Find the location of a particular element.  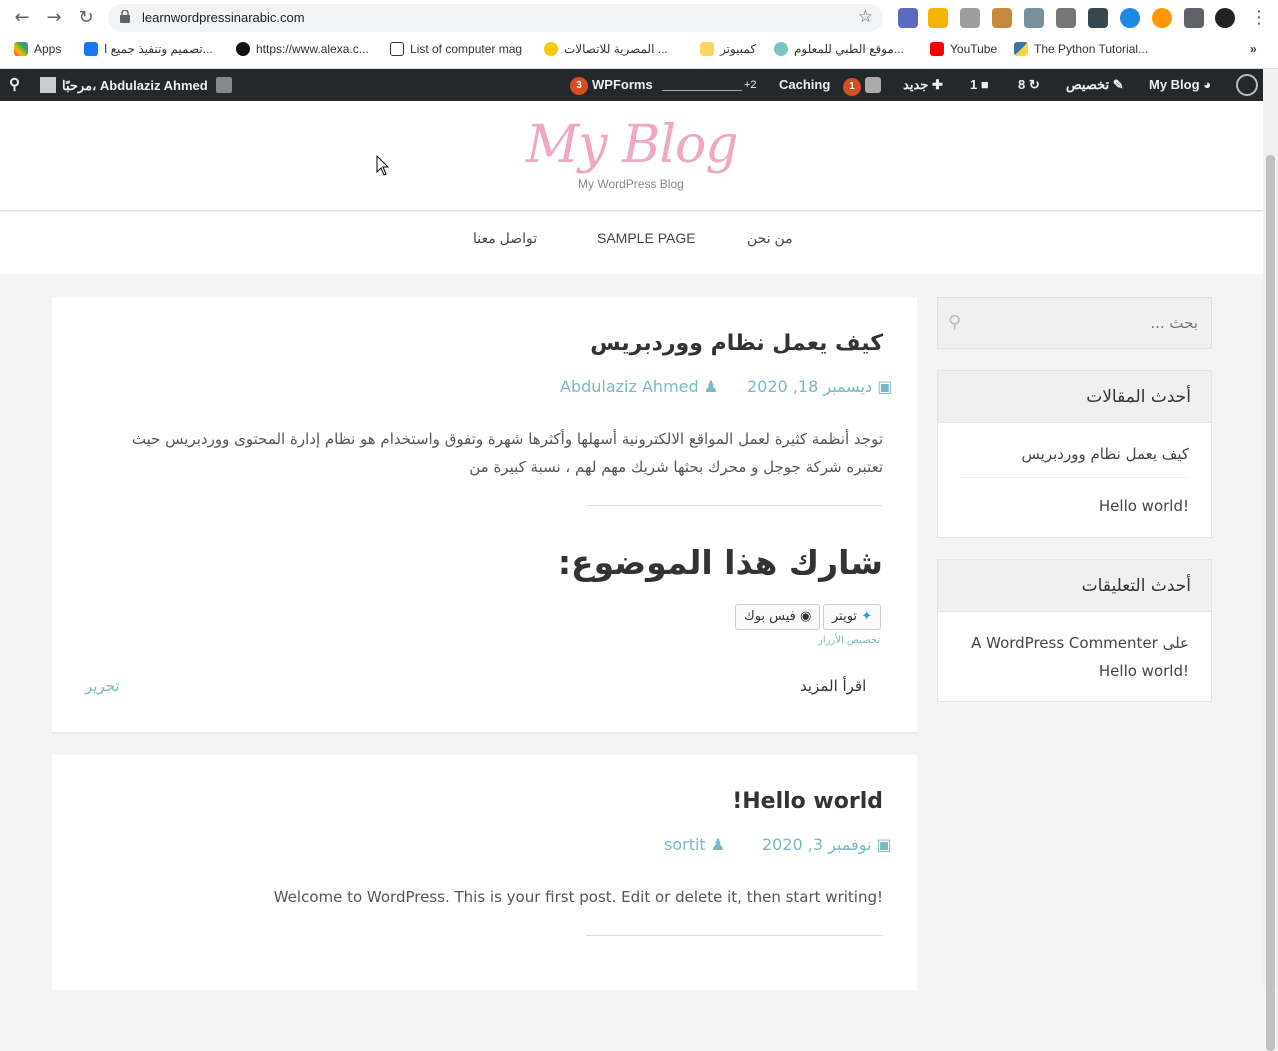

facebook-share-button: فيس بوك ◉ is located at coordinates (778, 617).